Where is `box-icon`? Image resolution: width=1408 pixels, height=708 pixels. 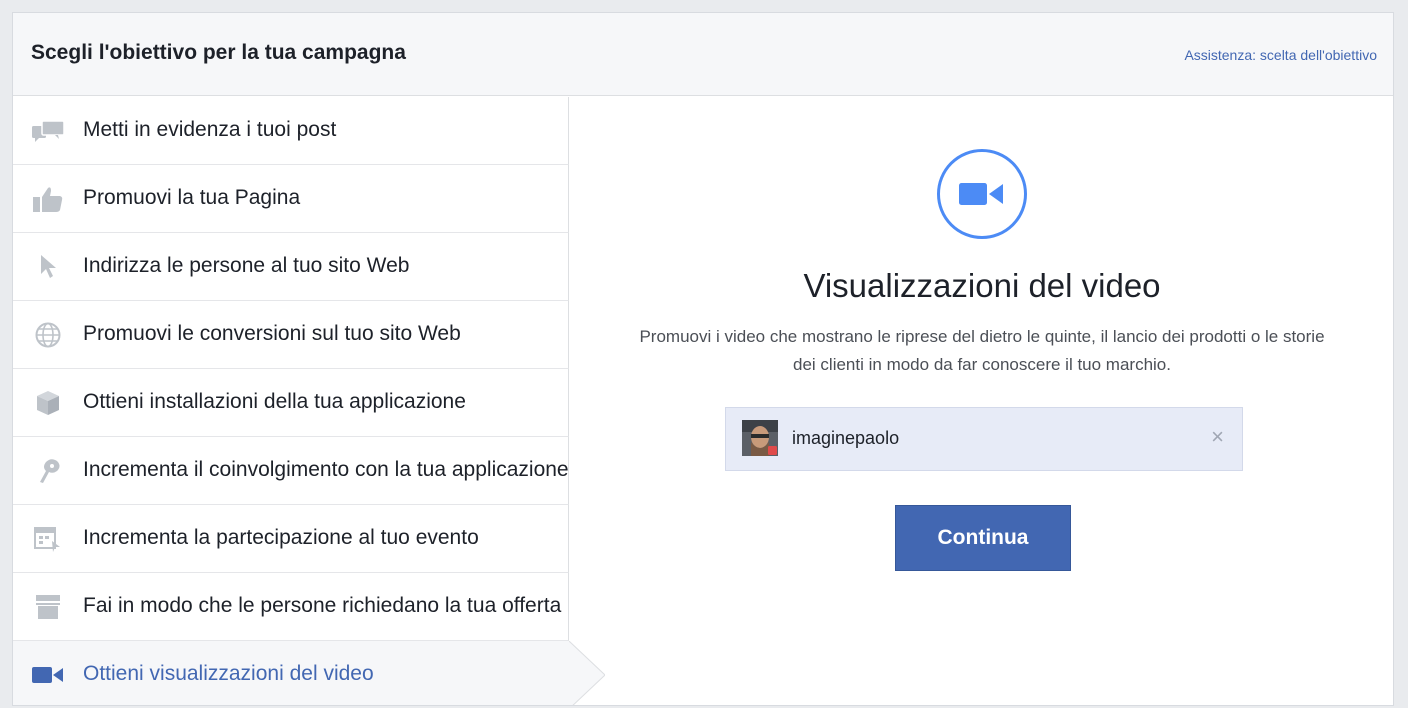 box-icon is located at coordinates (48, 403).